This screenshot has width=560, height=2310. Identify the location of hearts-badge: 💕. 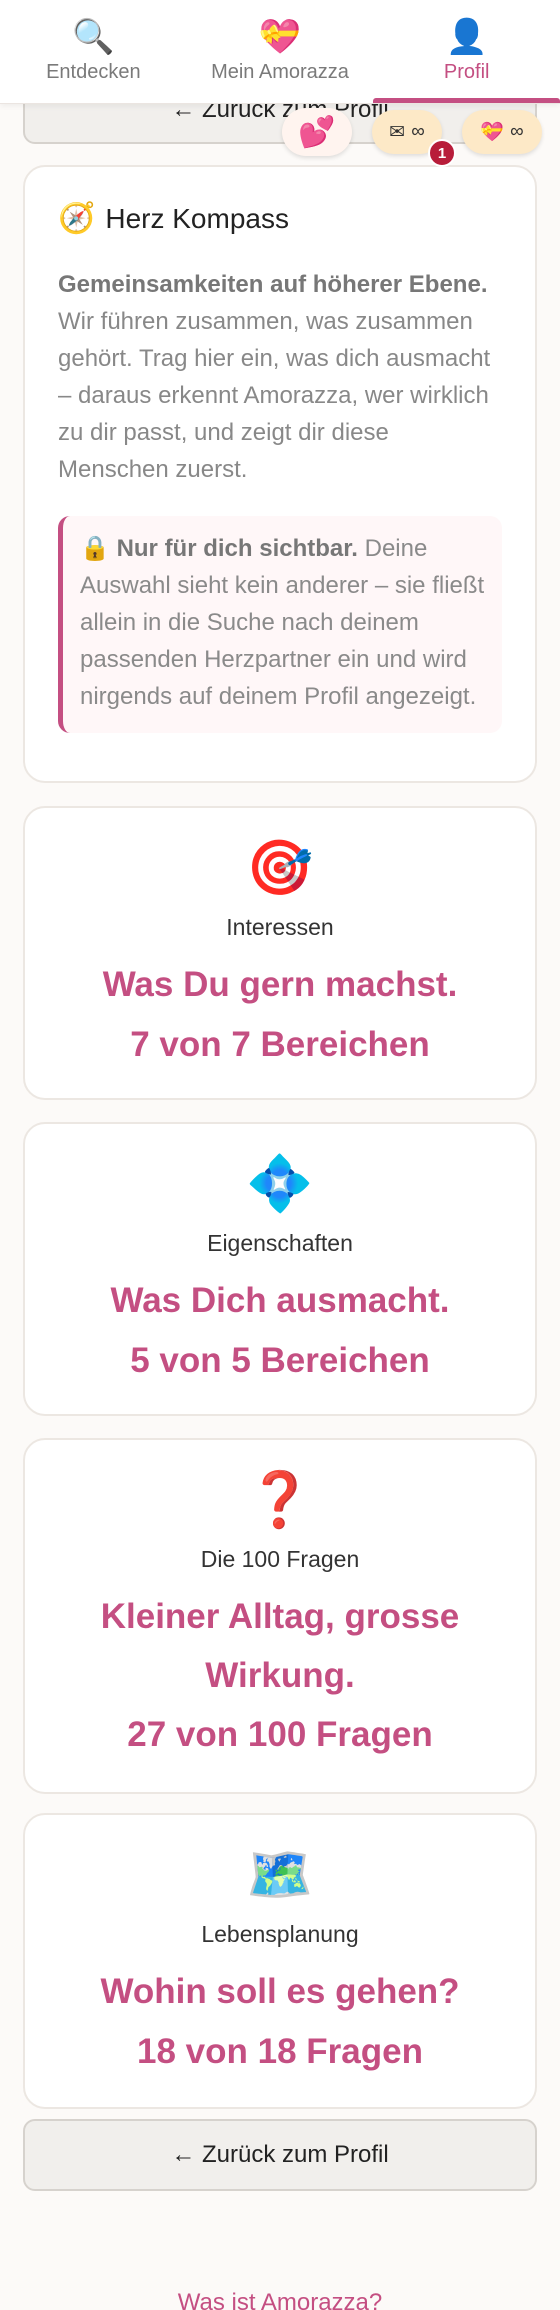
(317, 132).